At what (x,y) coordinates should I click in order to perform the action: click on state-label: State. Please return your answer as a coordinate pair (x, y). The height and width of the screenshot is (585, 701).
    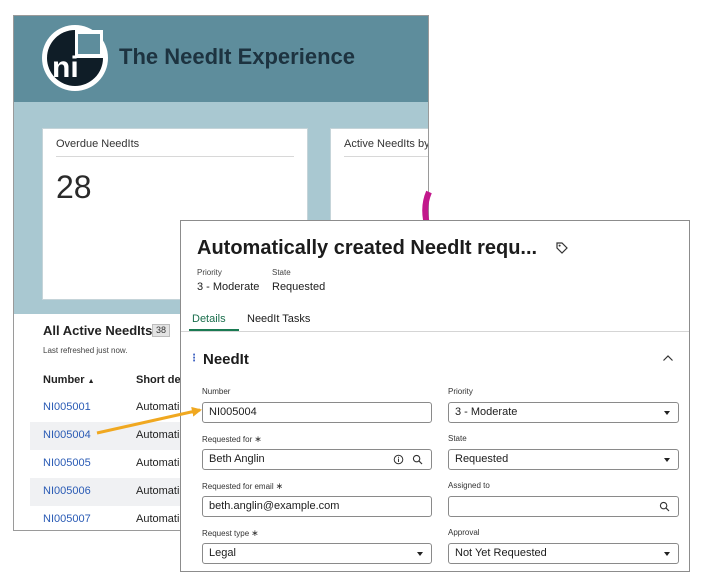
    Looking at the image, I should click on (457, 438).